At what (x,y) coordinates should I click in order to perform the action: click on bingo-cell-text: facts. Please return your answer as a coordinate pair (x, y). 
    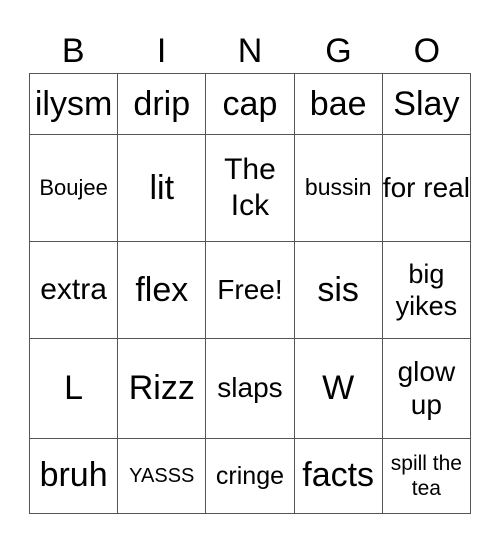
    Looking at the image, I should click on (338, 475).